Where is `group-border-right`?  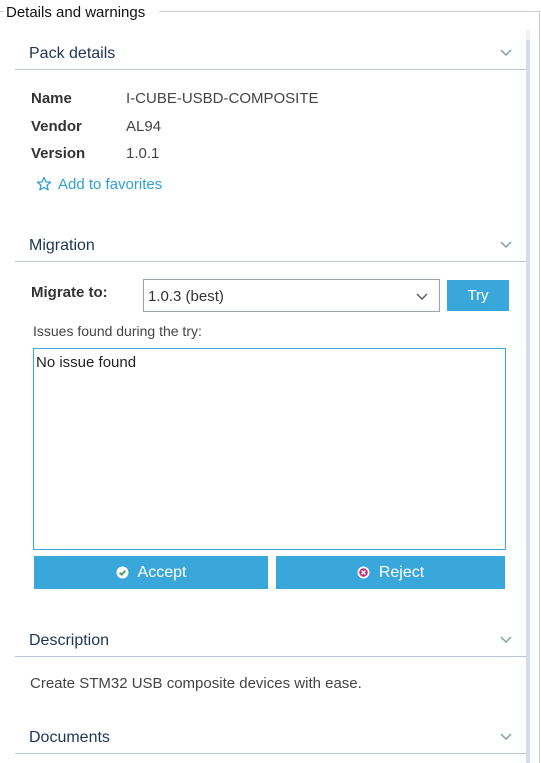 group-border-right is located at coordinates (539, 387).